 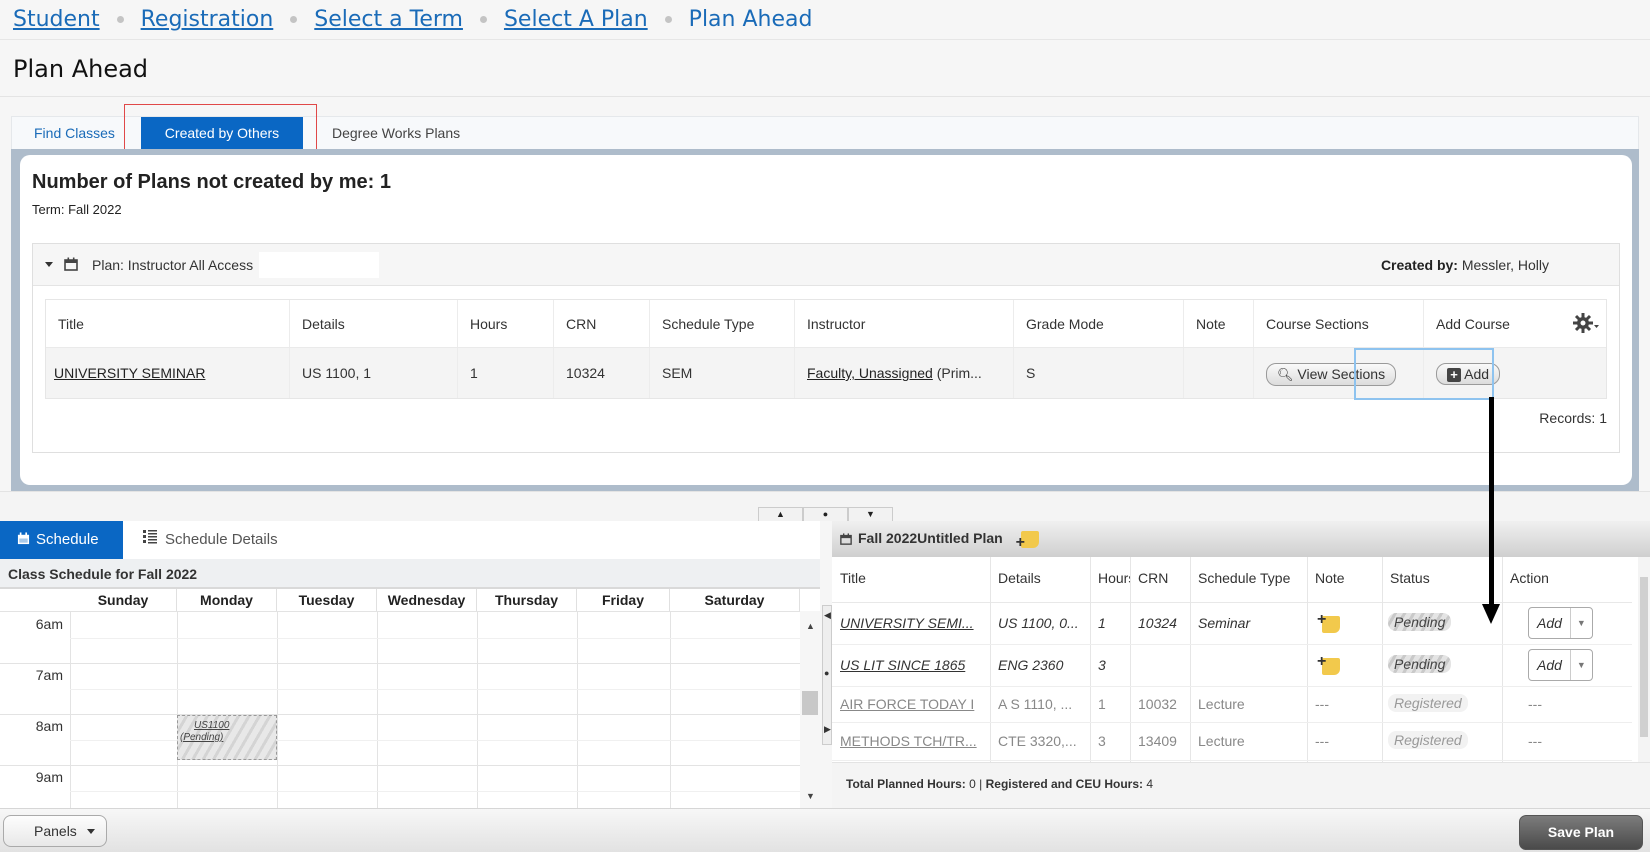 I want to click on plan-hours: 1, so click(x=1102, y=704).